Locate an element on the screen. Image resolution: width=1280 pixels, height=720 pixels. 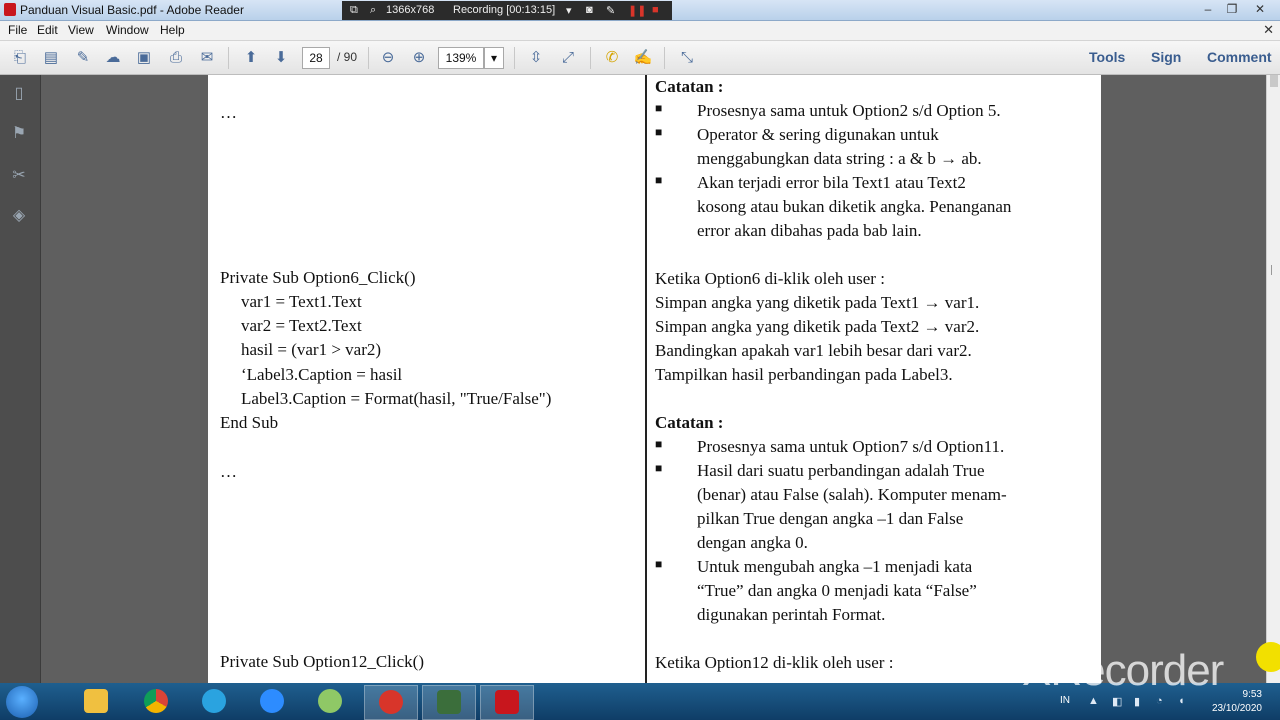
maximize-button: ❐ is located at coordinates (1232, 9).